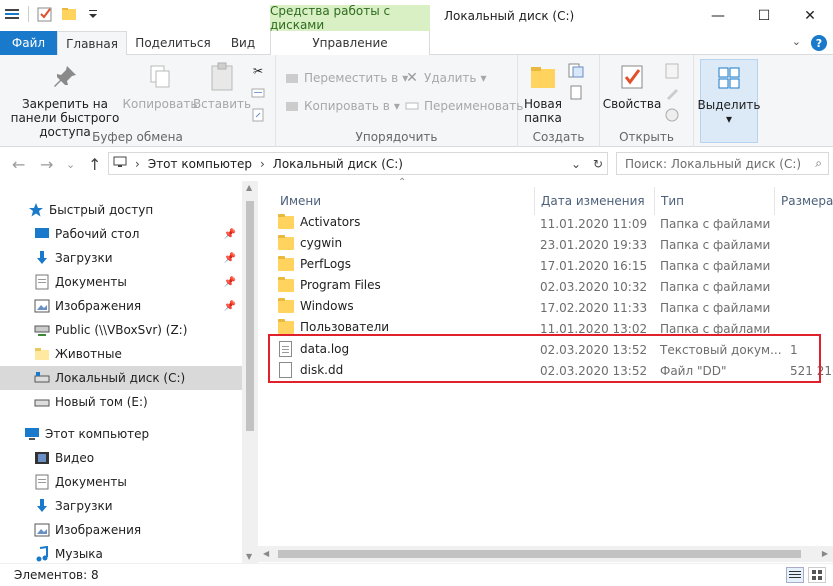  I want to click on nav-new-volume-e: Новый том (E:), so click(121, 402).